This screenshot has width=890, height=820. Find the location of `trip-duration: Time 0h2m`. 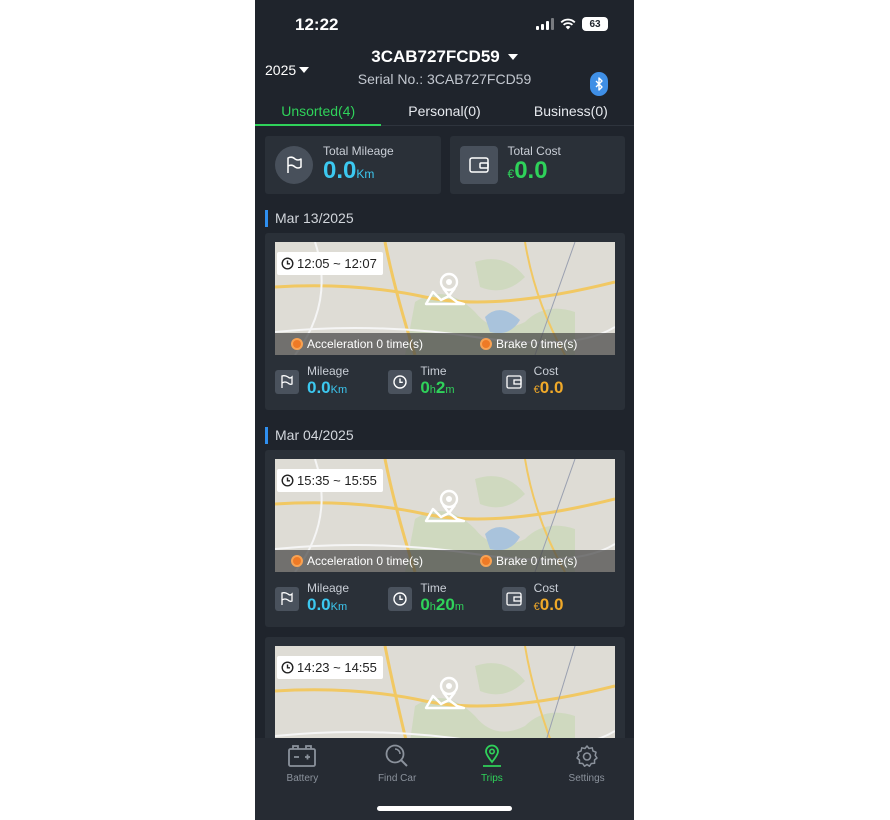

trip-duration: Time 0h2m is located at coordinates (444, 382).